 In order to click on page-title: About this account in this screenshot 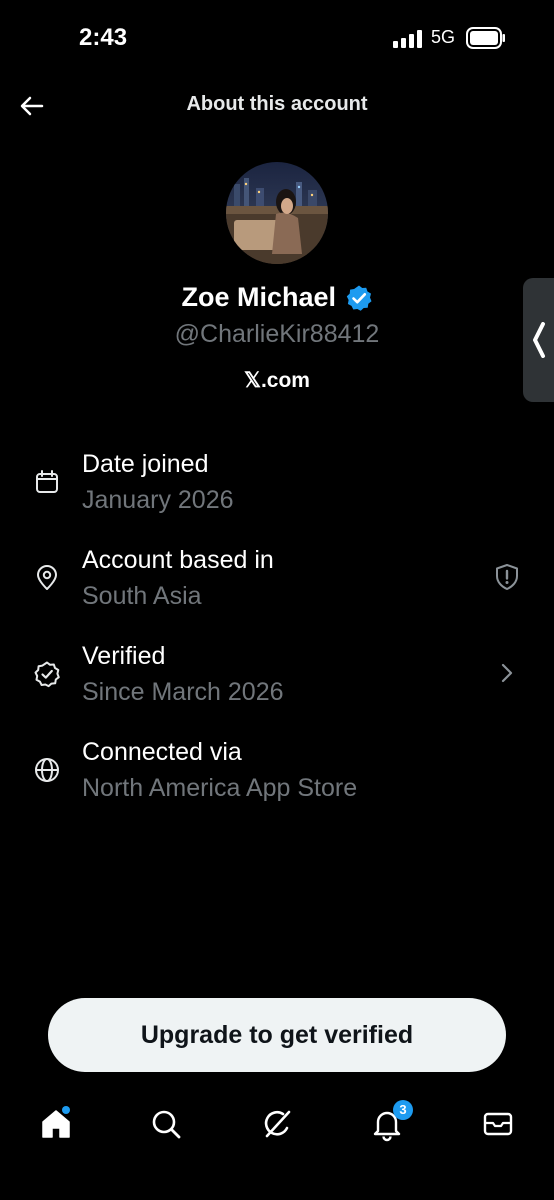, I will do `click(277, 104)`.